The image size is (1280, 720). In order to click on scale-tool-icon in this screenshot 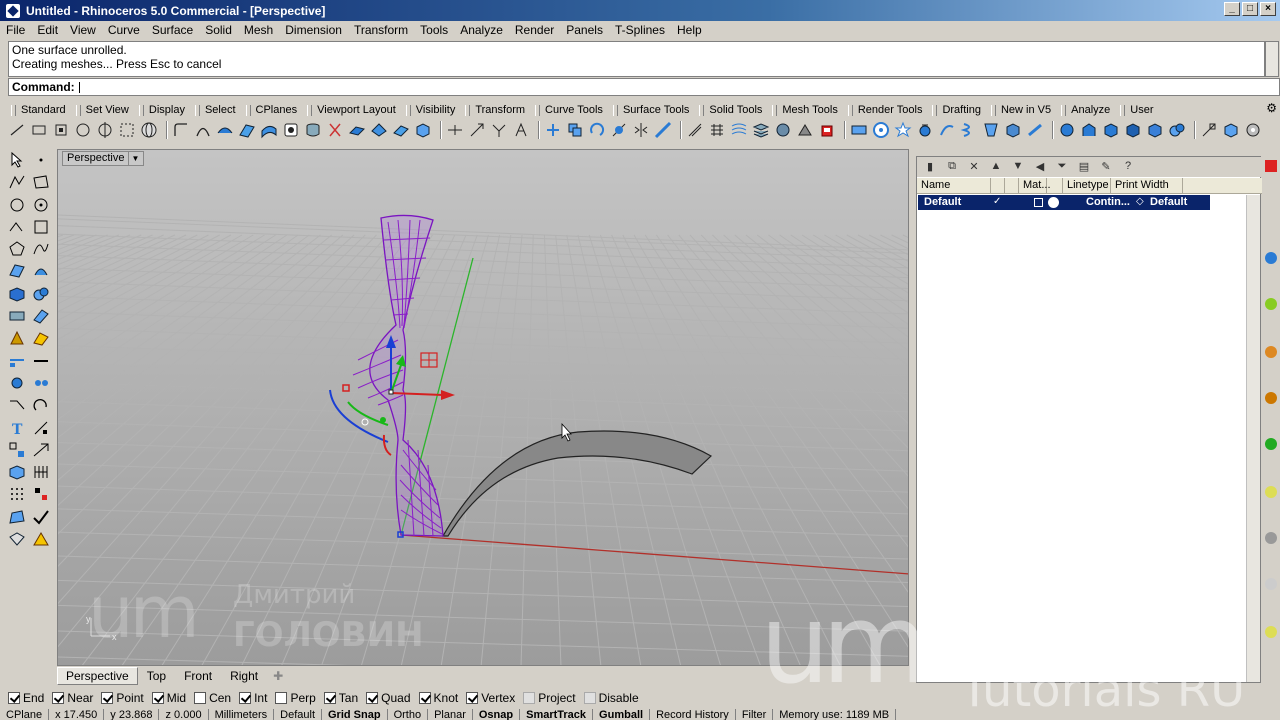, I will do `click(619, 130)`.